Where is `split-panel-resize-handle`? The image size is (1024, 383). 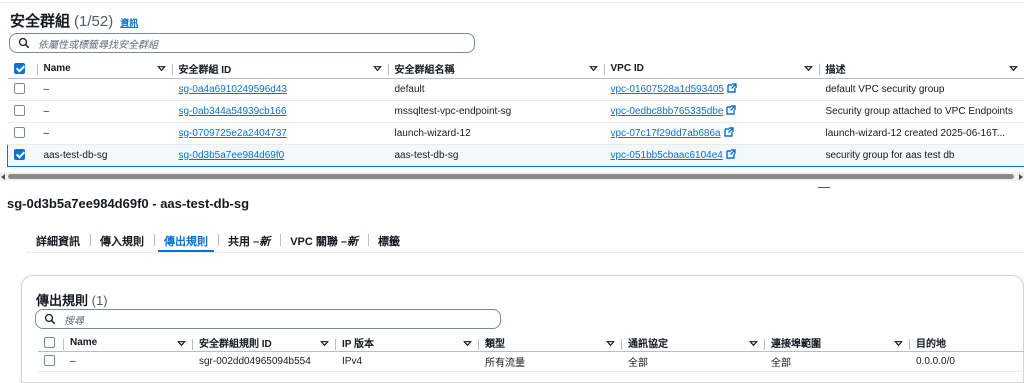 split-panel-resize-handle is located at coordinates (824, 187).